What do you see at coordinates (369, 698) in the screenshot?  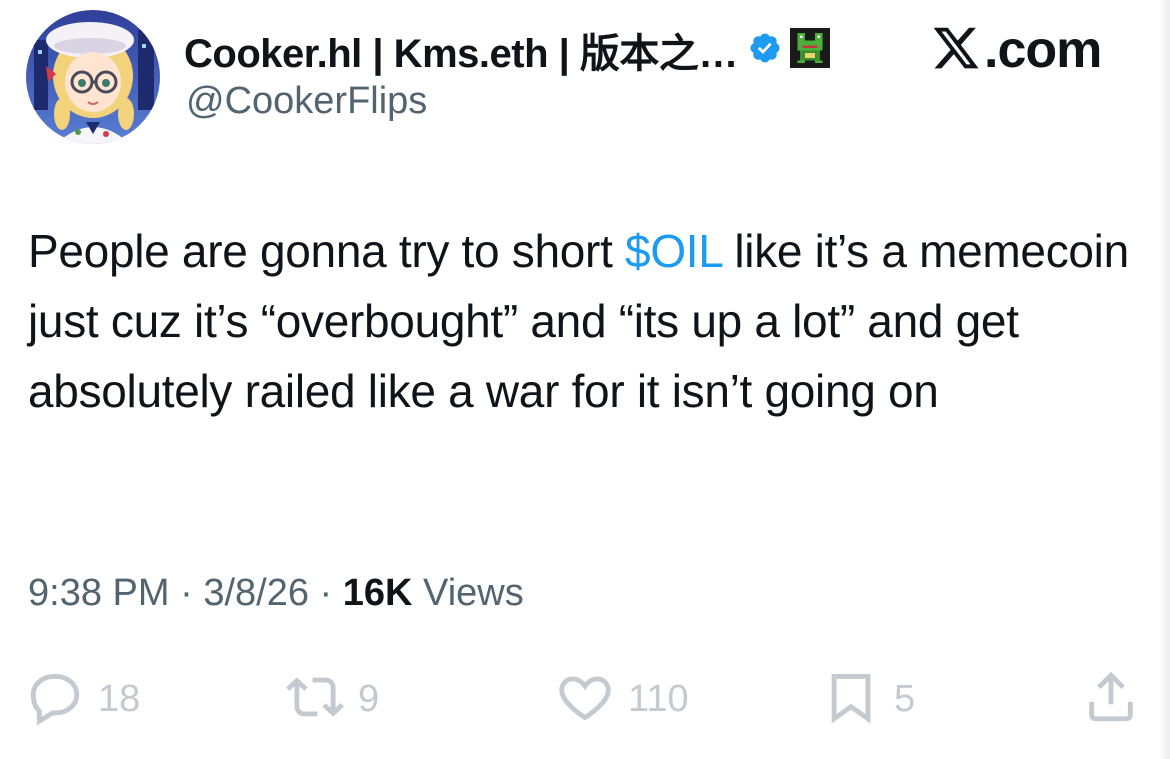 I see `repost-count: 9` at bounding box center [369, 698].